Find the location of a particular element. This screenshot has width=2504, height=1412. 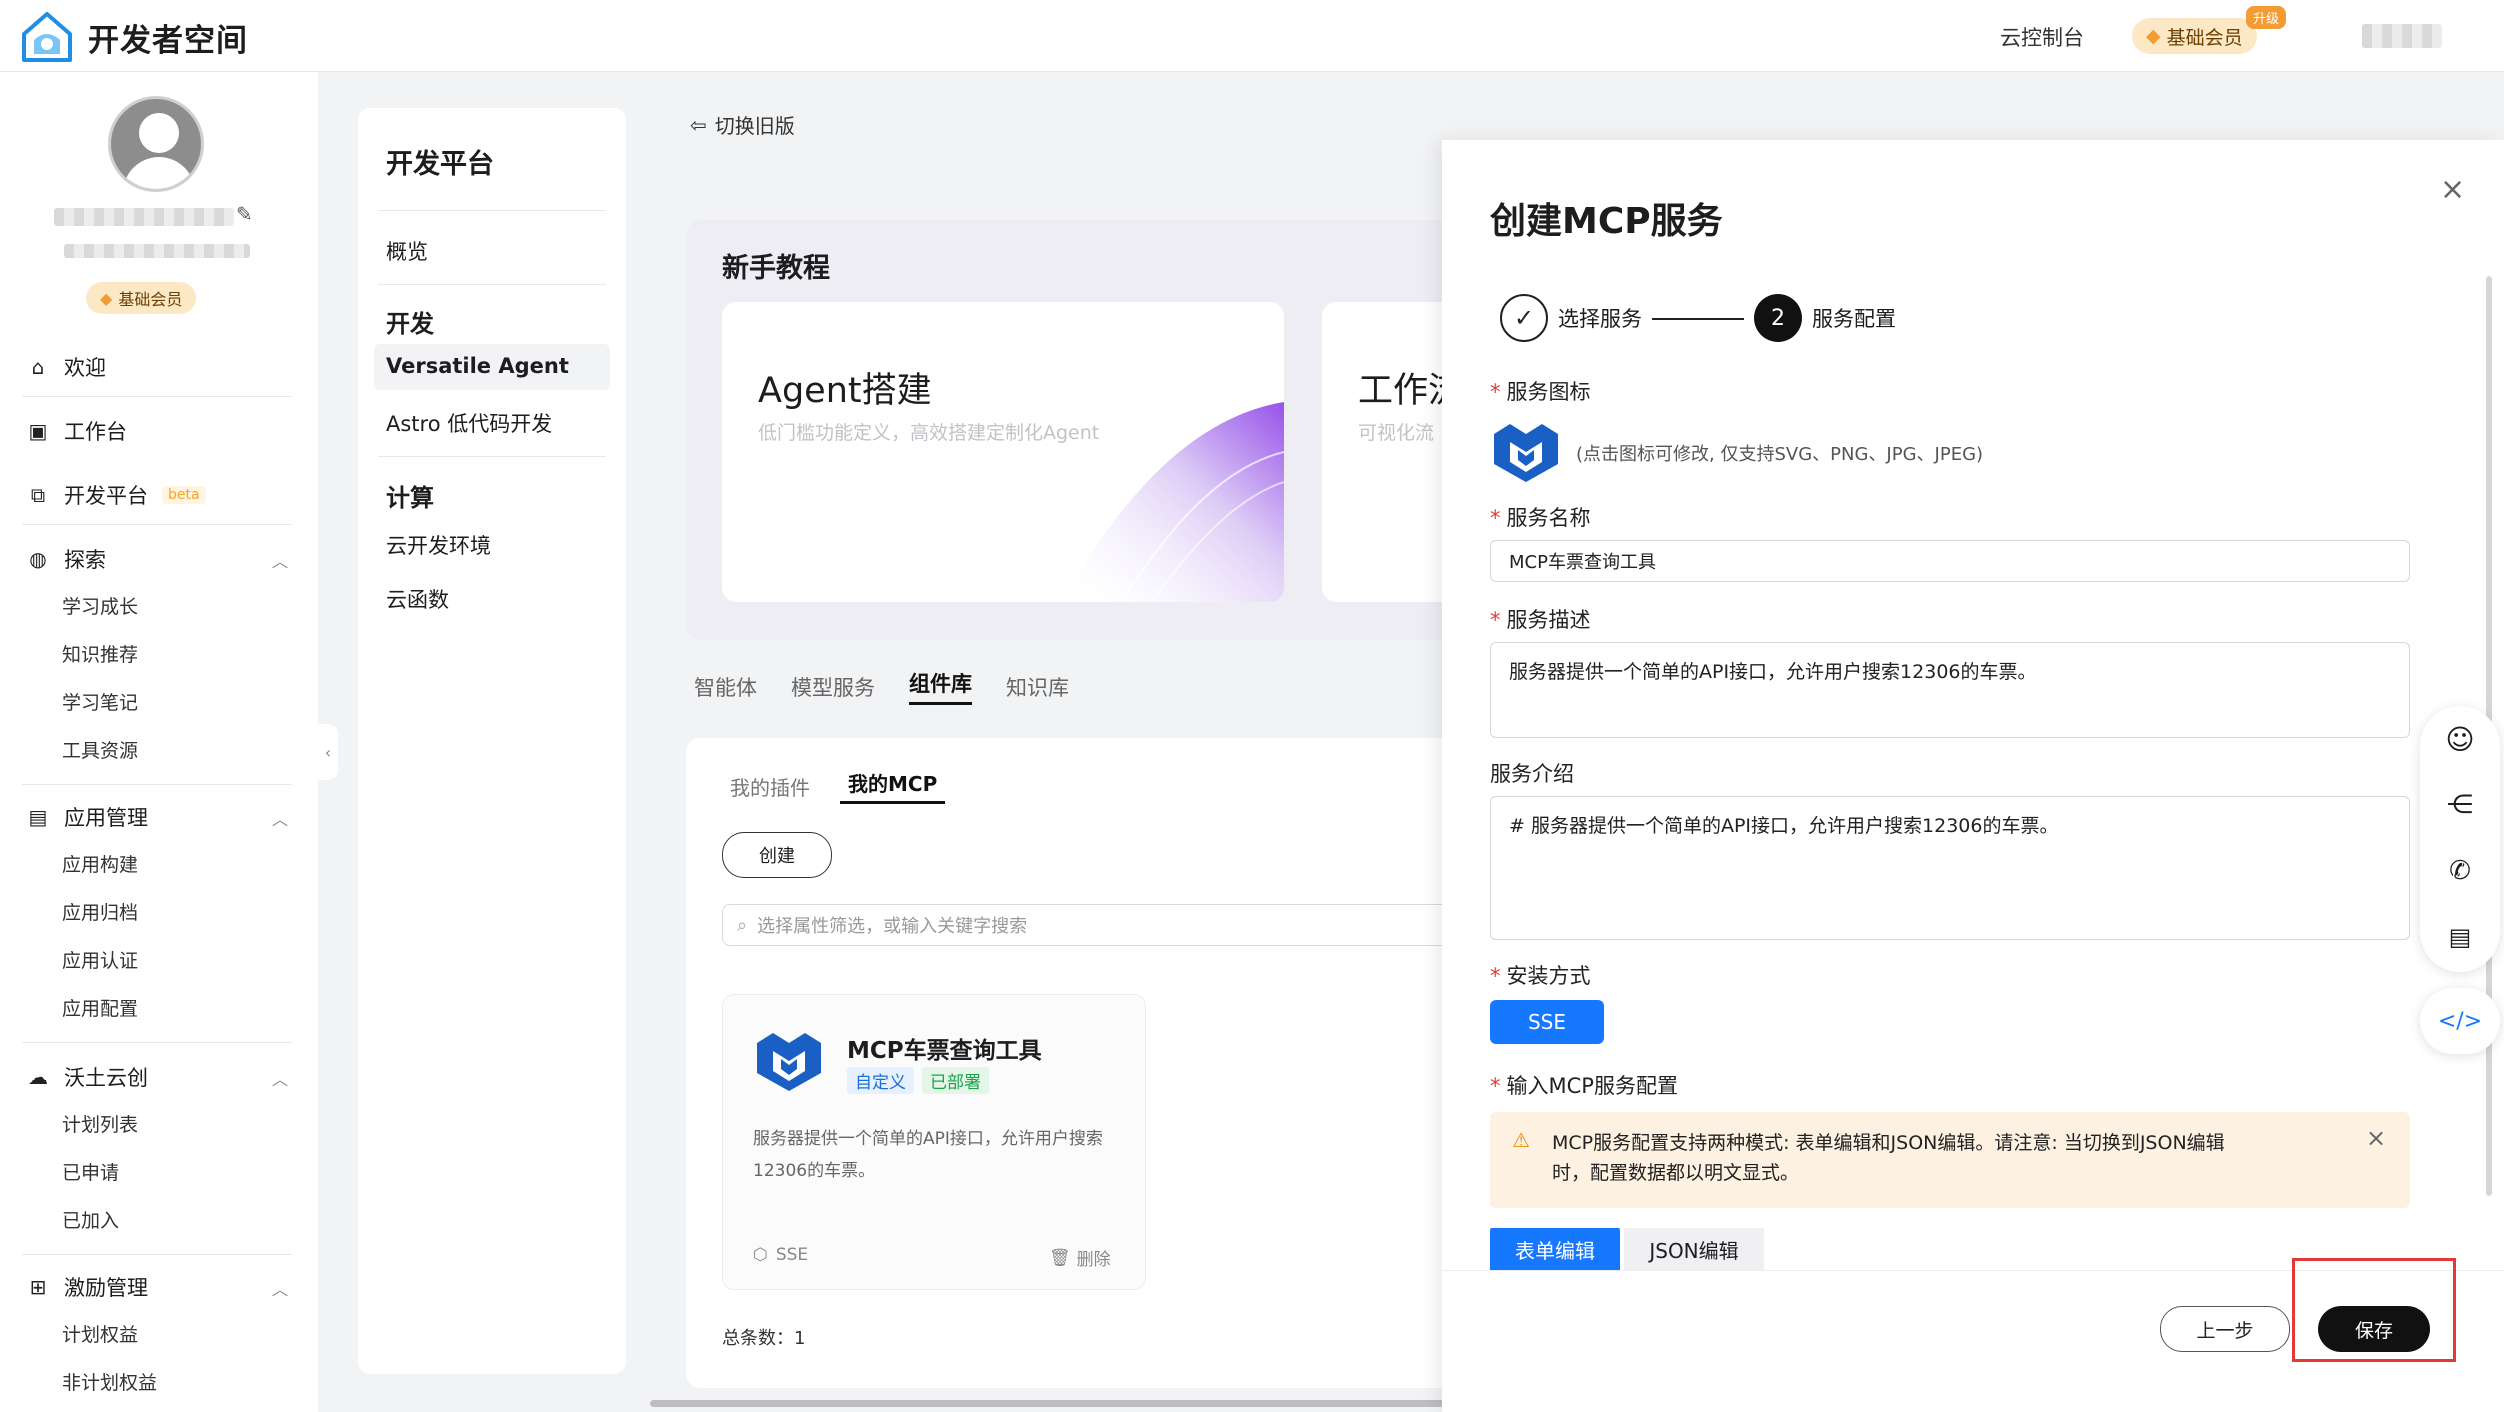

brand: 开发者空间 is located at coordinates (134, 37).